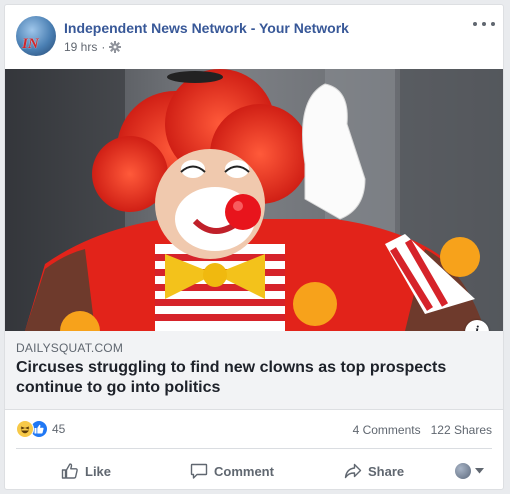 This screenshot has height=494, width=510. I want to click on page-avatar: IN, so click(36, 36).